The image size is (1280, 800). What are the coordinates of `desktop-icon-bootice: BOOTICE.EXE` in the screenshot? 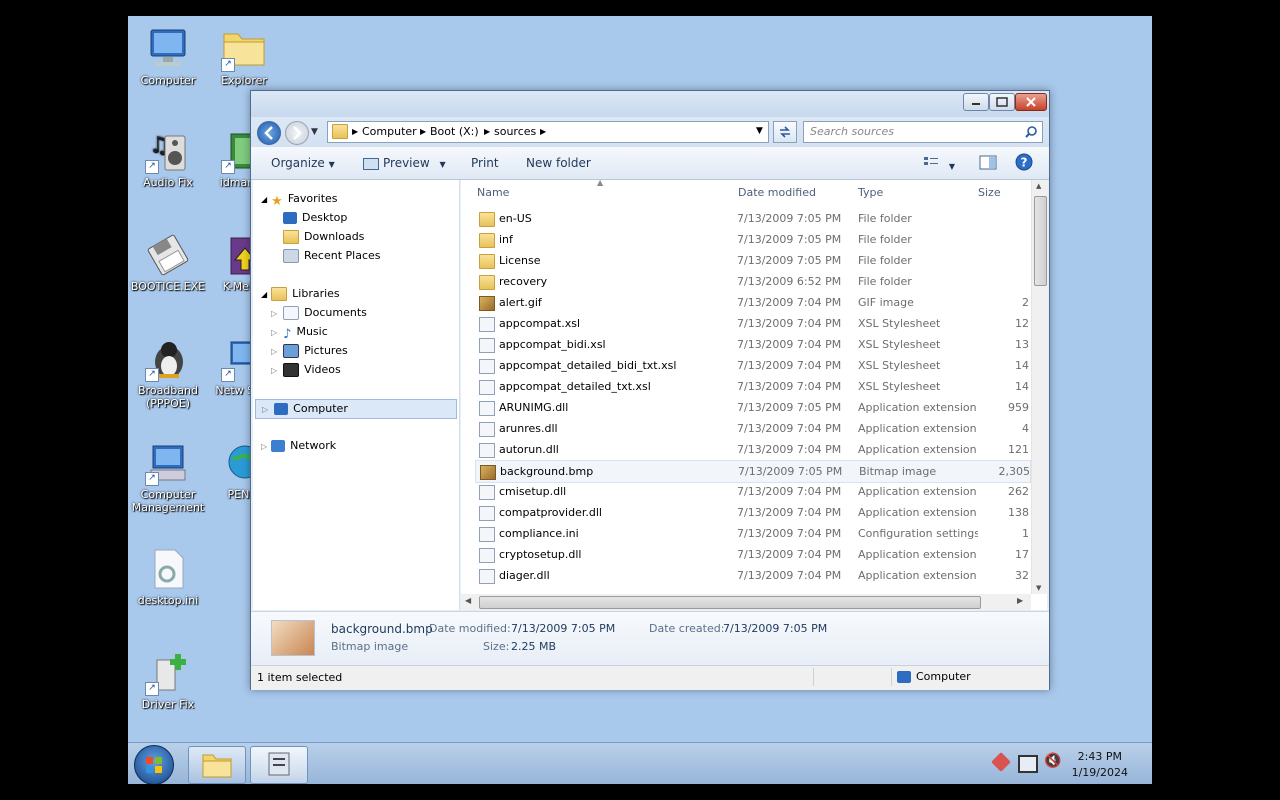 It's located at (168, 262).